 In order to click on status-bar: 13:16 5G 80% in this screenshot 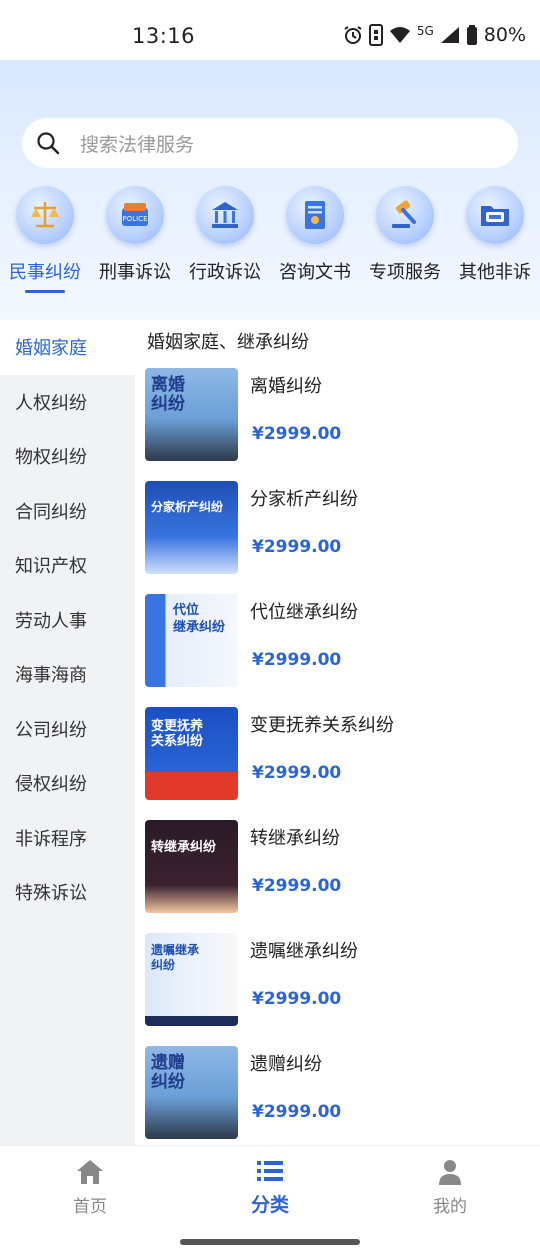, I will do `click(270, 30)`.